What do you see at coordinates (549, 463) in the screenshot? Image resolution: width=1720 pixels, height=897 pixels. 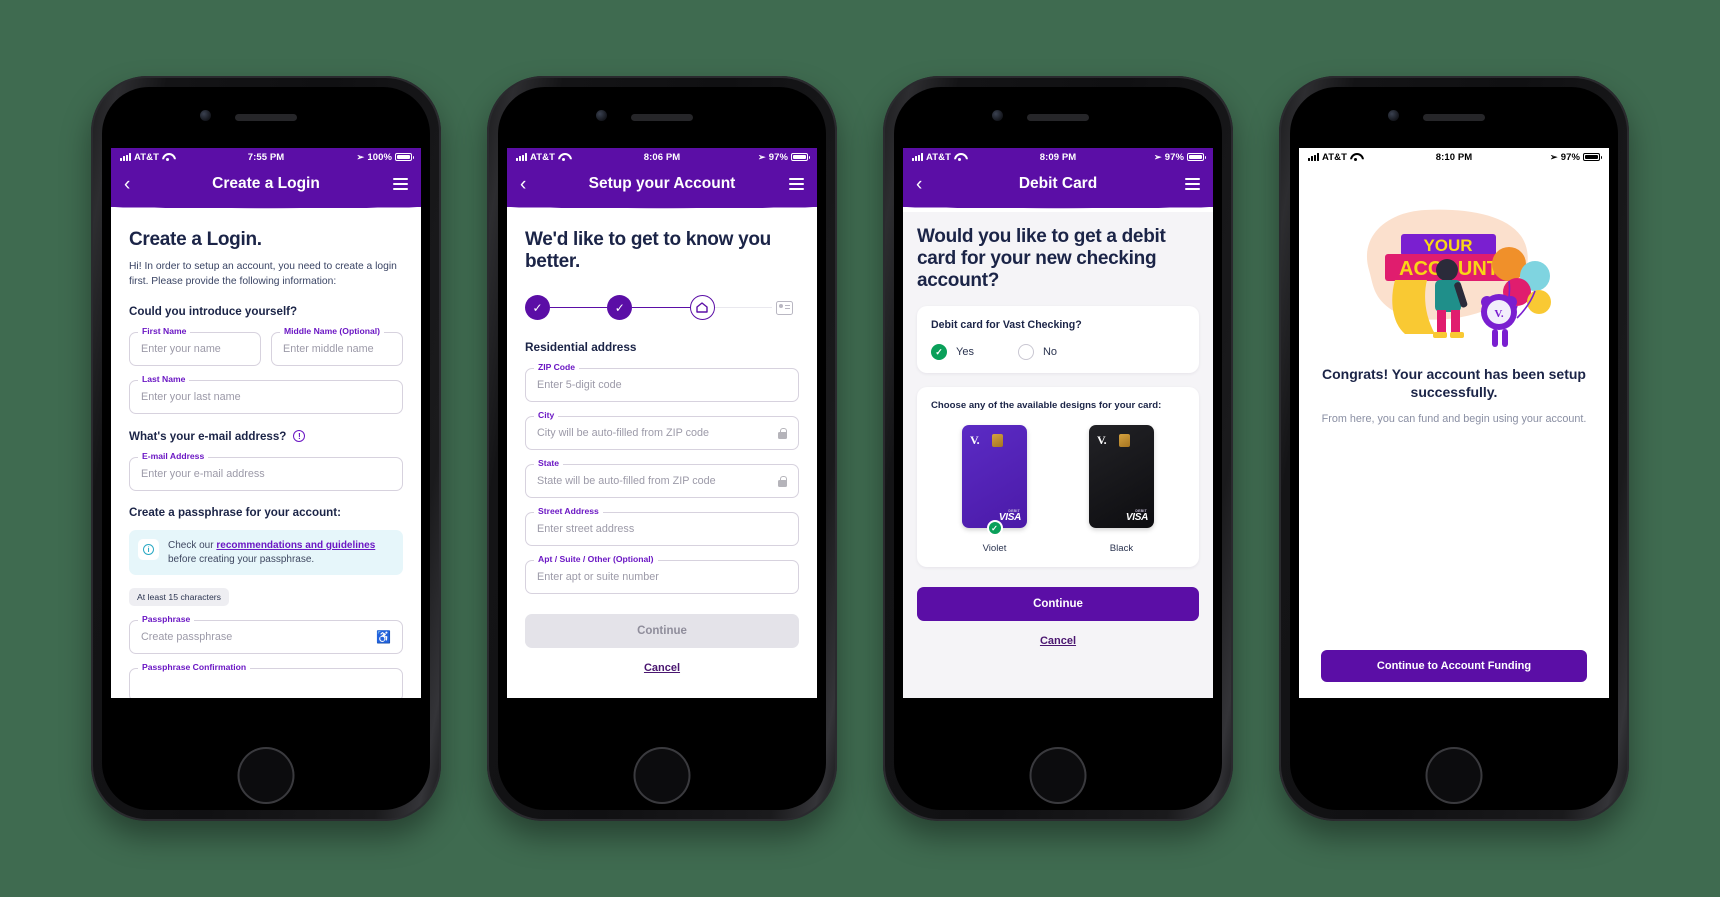 I see `state-label: State` at bounding box center [549, 463].